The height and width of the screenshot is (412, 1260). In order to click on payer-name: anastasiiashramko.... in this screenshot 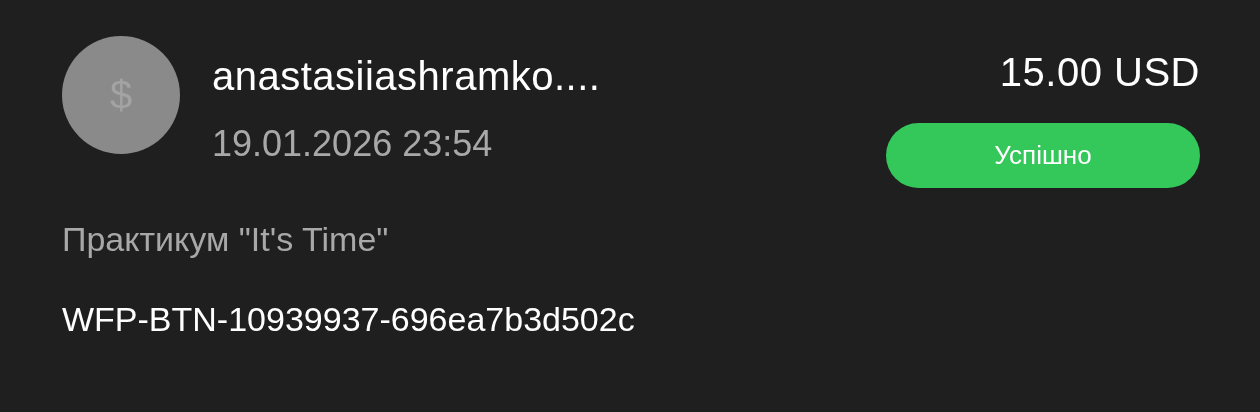, I will do `click(406, 76)`.